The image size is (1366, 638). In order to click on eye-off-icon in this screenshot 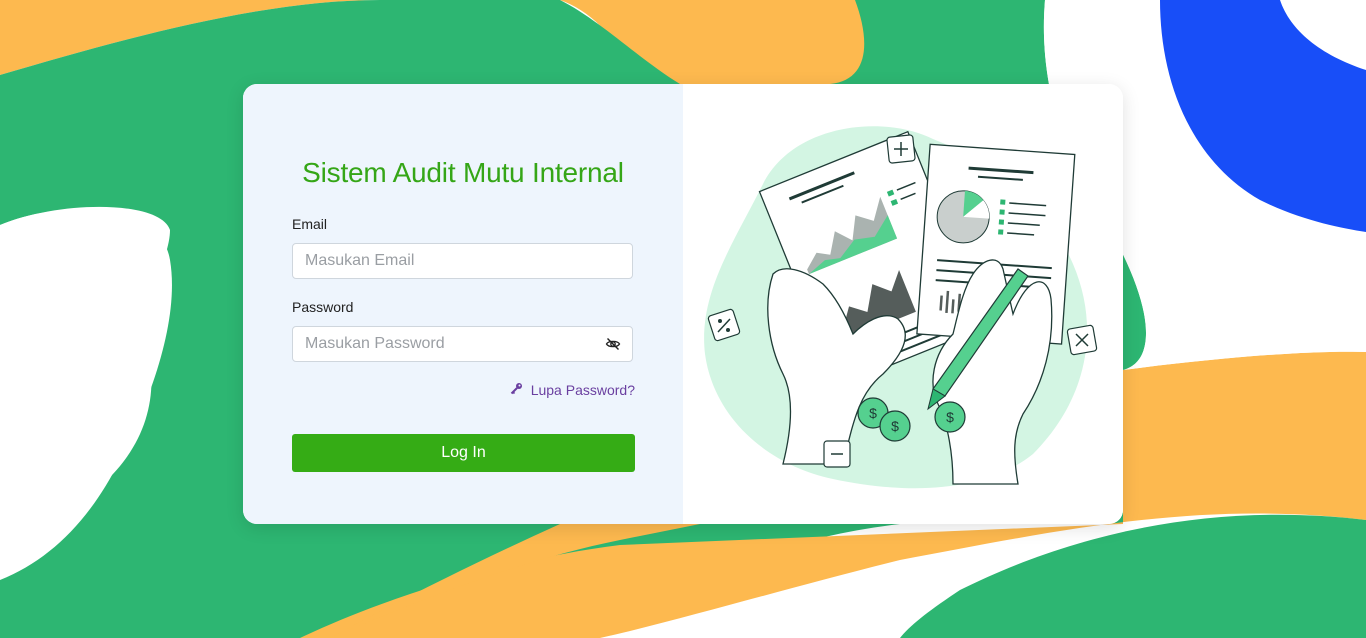, I will do `click(613, 344)`.